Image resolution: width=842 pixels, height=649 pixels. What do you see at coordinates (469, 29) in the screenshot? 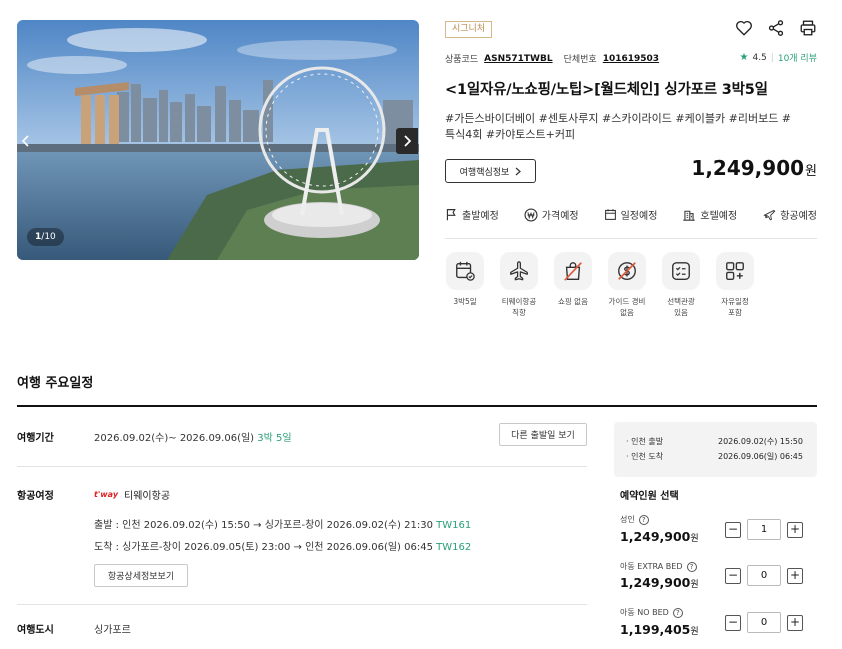
I see `signature-badge: 시그니처` at bounding box center [469, 29].